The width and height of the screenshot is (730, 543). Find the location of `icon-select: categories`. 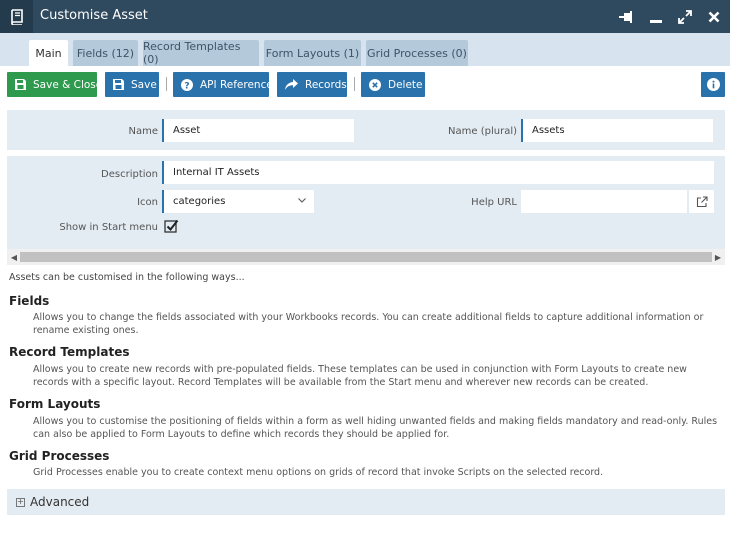

icon-select: categories is located at coordinates (238, 201).